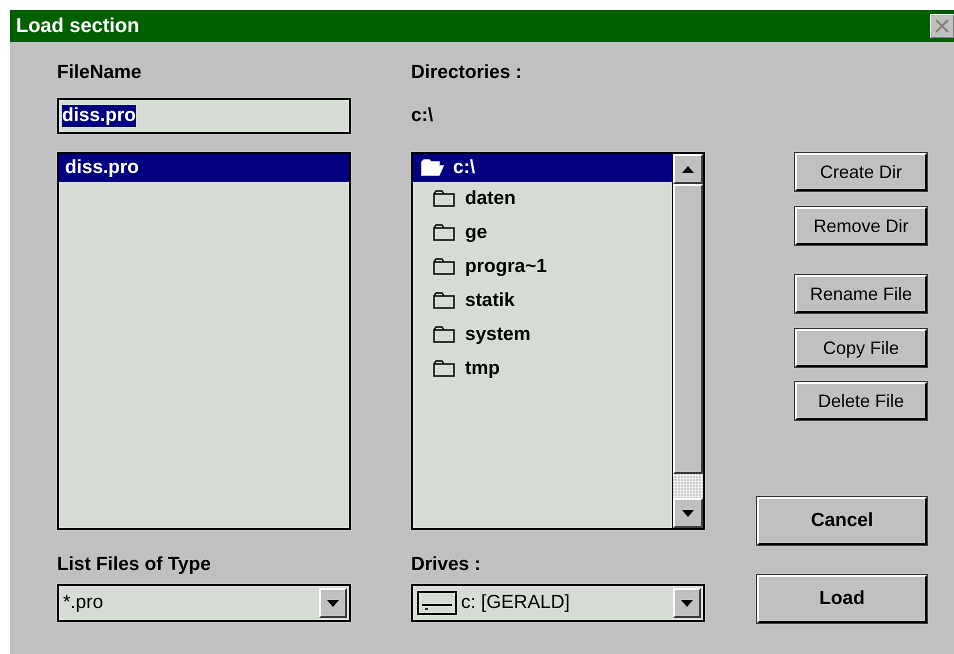 This screenshot has width=954, height=654. Describe the element at coordinates (433, 168) in the screenshot. I see `open-folder-icon` at that location.